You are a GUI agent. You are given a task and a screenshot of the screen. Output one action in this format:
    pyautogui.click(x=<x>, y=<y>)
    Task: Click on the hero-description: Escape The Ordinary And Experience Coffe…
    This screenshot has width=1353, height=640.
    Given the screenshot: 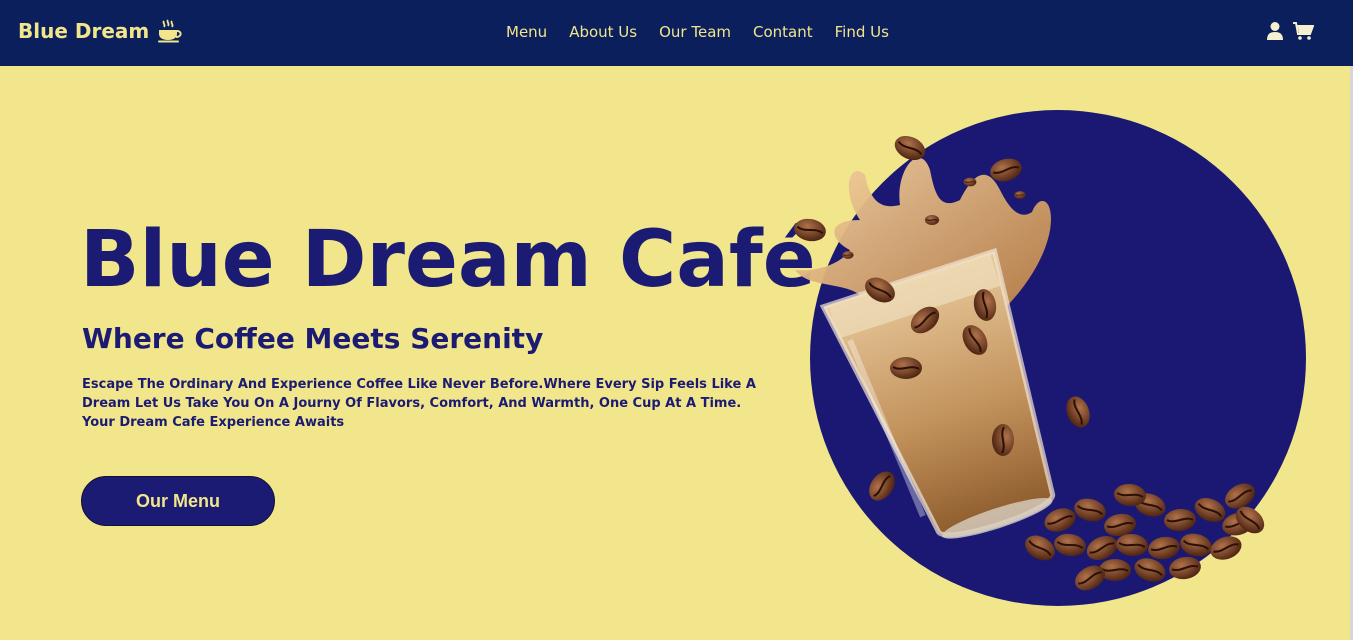 What is the action you would take?
    pyautogui.click(x=419, y=403)
    